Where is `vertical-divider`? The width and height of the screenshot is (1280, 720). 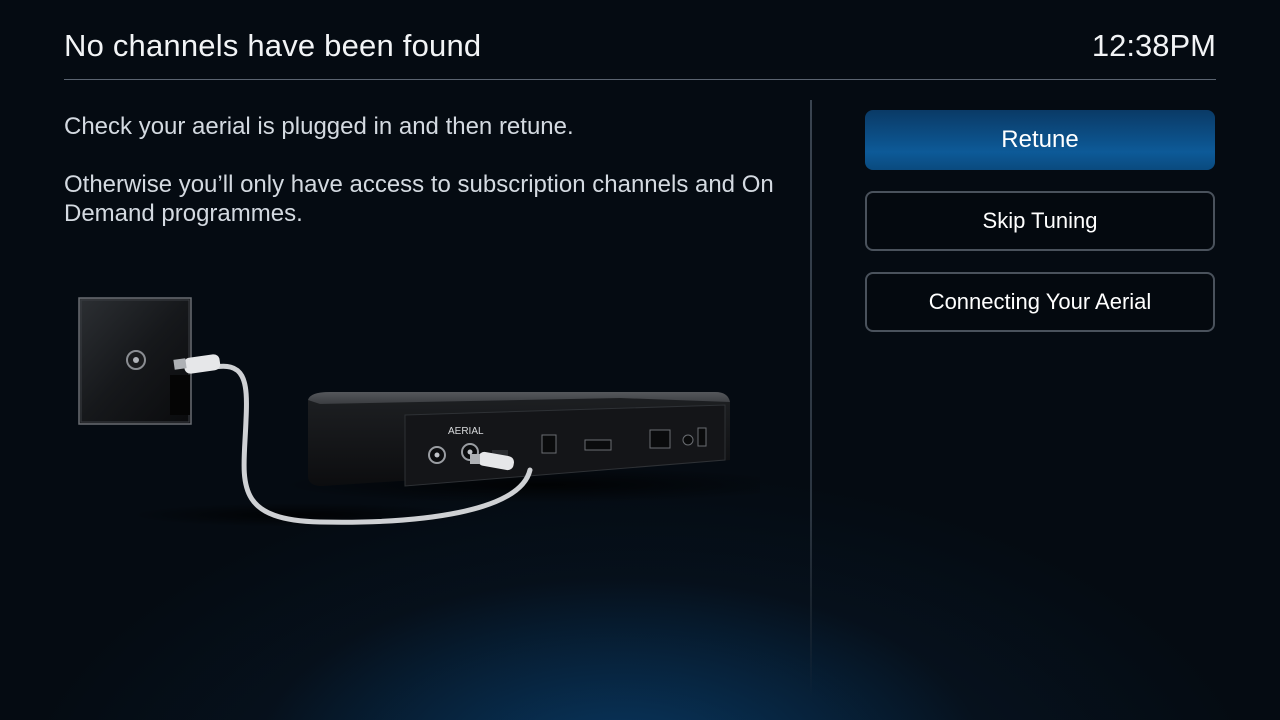 vertical-divider is located at coordinates (811, 400).